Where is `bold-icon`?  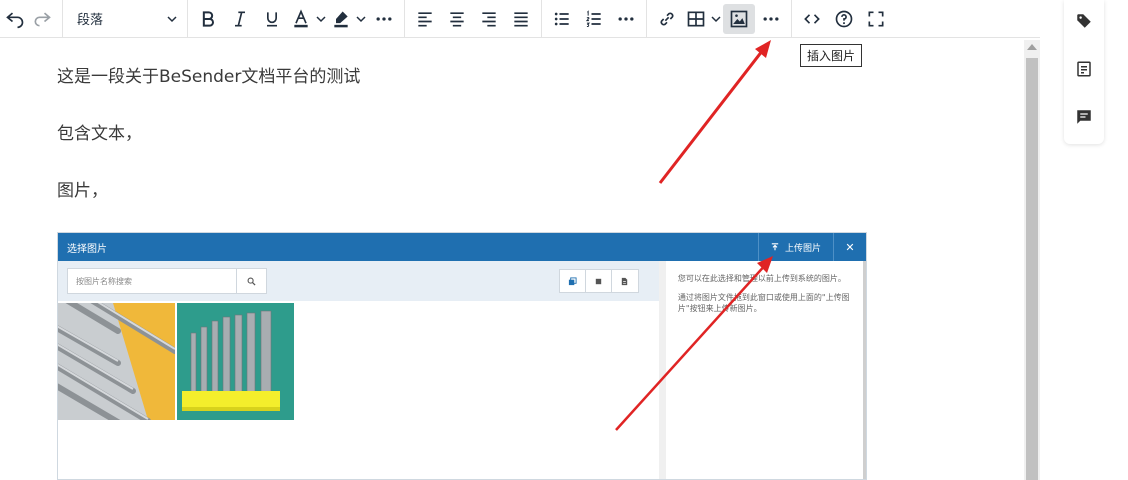
bold-icon is located at coordinates (208, 18).